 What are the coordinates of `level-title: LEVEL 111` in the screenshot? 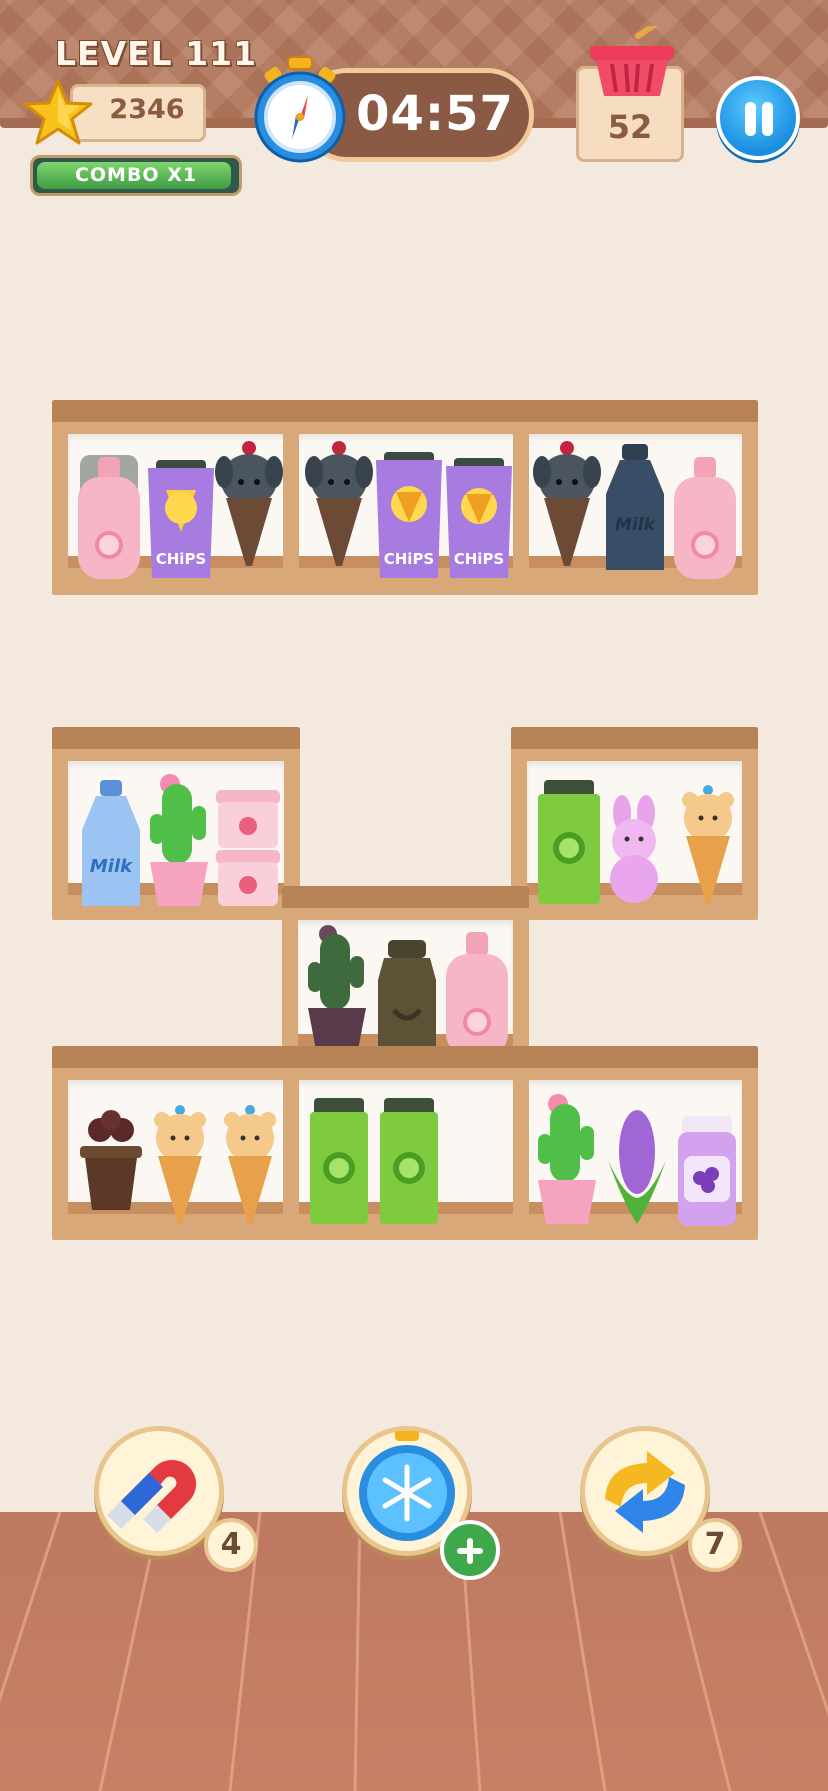 It's located at (156, 53).